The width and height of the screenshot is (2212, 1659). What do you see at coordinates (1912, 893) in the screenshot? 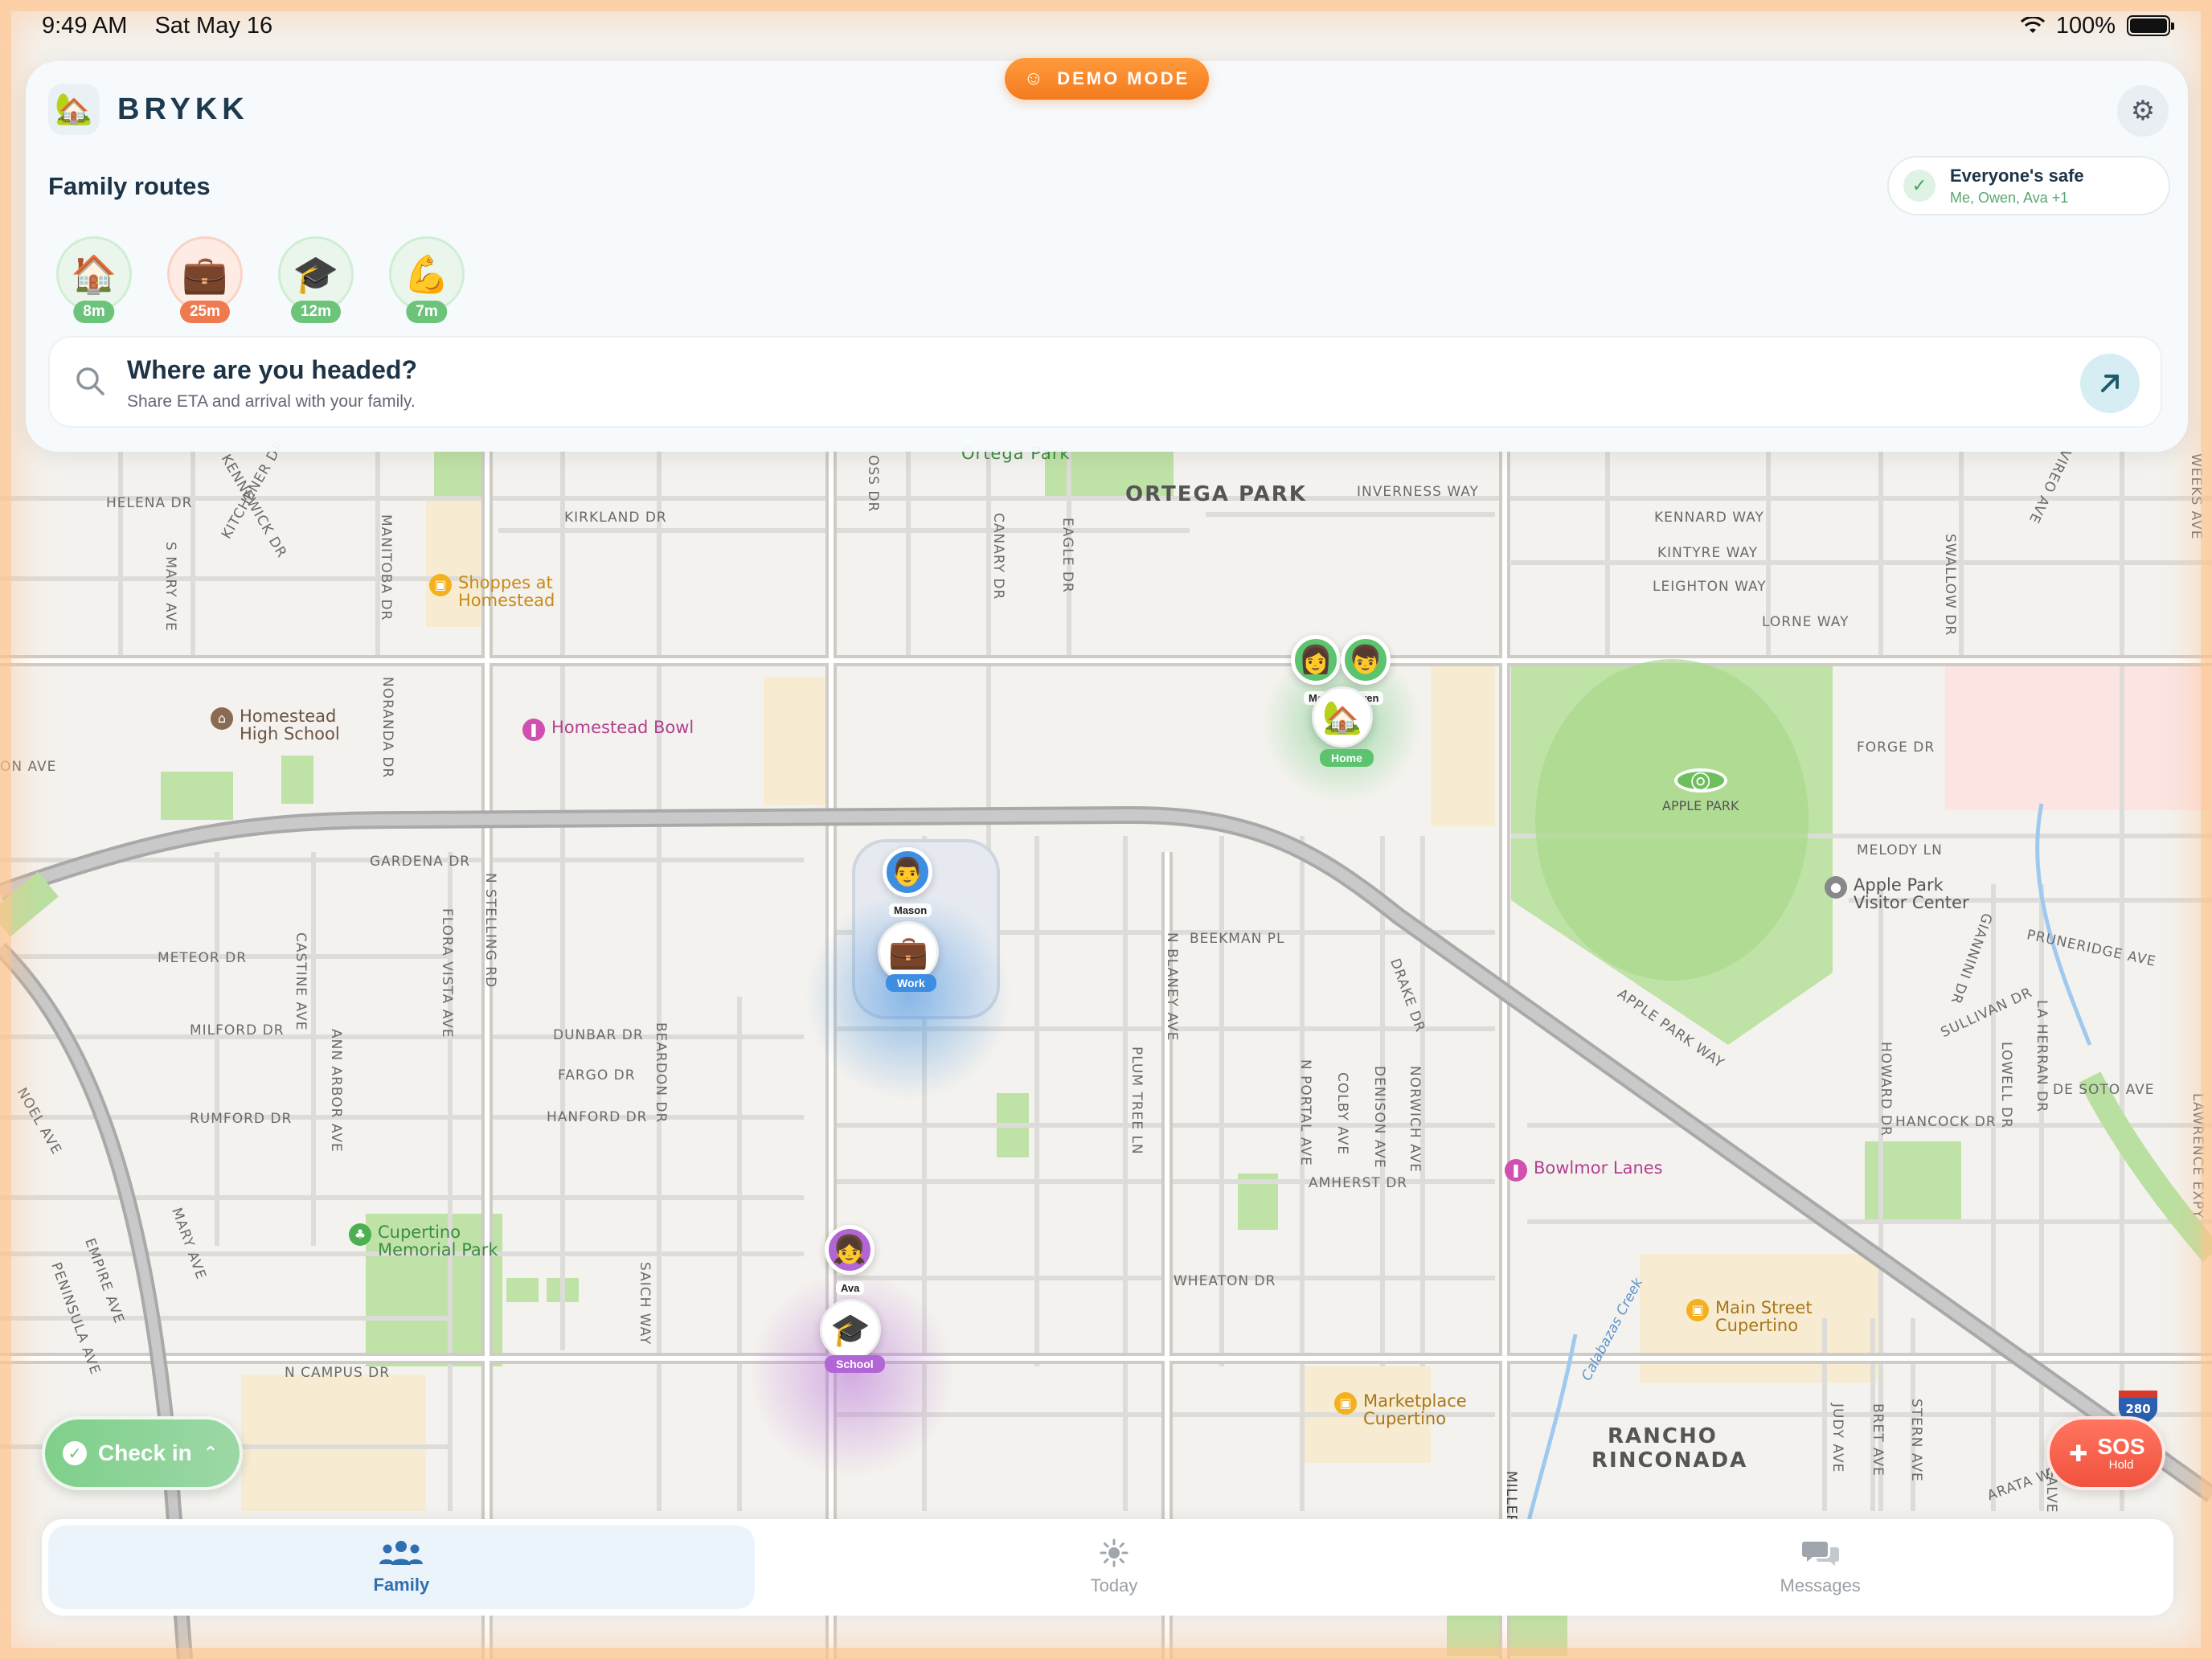
I see `poi-label: Apple Park Visitor Center` at bounding box center [1912, 893].